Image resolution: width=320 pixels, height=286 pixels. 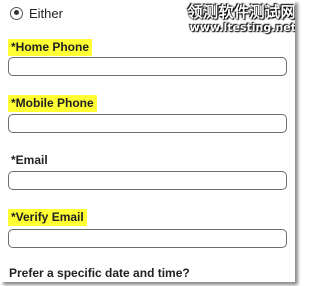 I want to click on site-watermark: 领测软件测试网 www.ltesting.net, so click(x=240, y=19).